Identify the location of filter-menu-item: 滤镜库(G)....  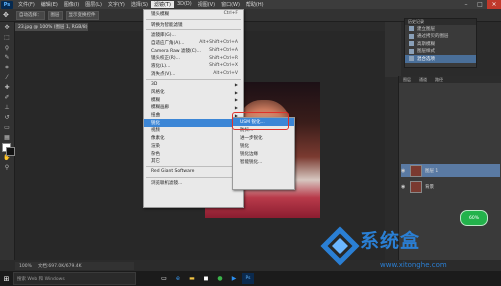
(193, 35).